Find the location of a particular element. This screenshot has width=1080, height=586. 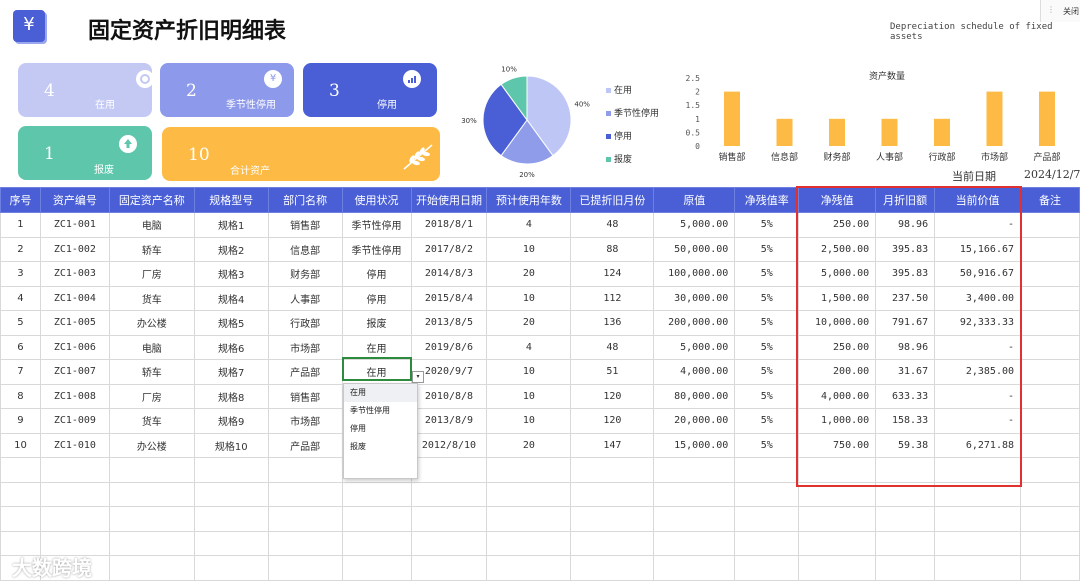

column-header: 开始使用日期 is located at coordinates (449, 200).